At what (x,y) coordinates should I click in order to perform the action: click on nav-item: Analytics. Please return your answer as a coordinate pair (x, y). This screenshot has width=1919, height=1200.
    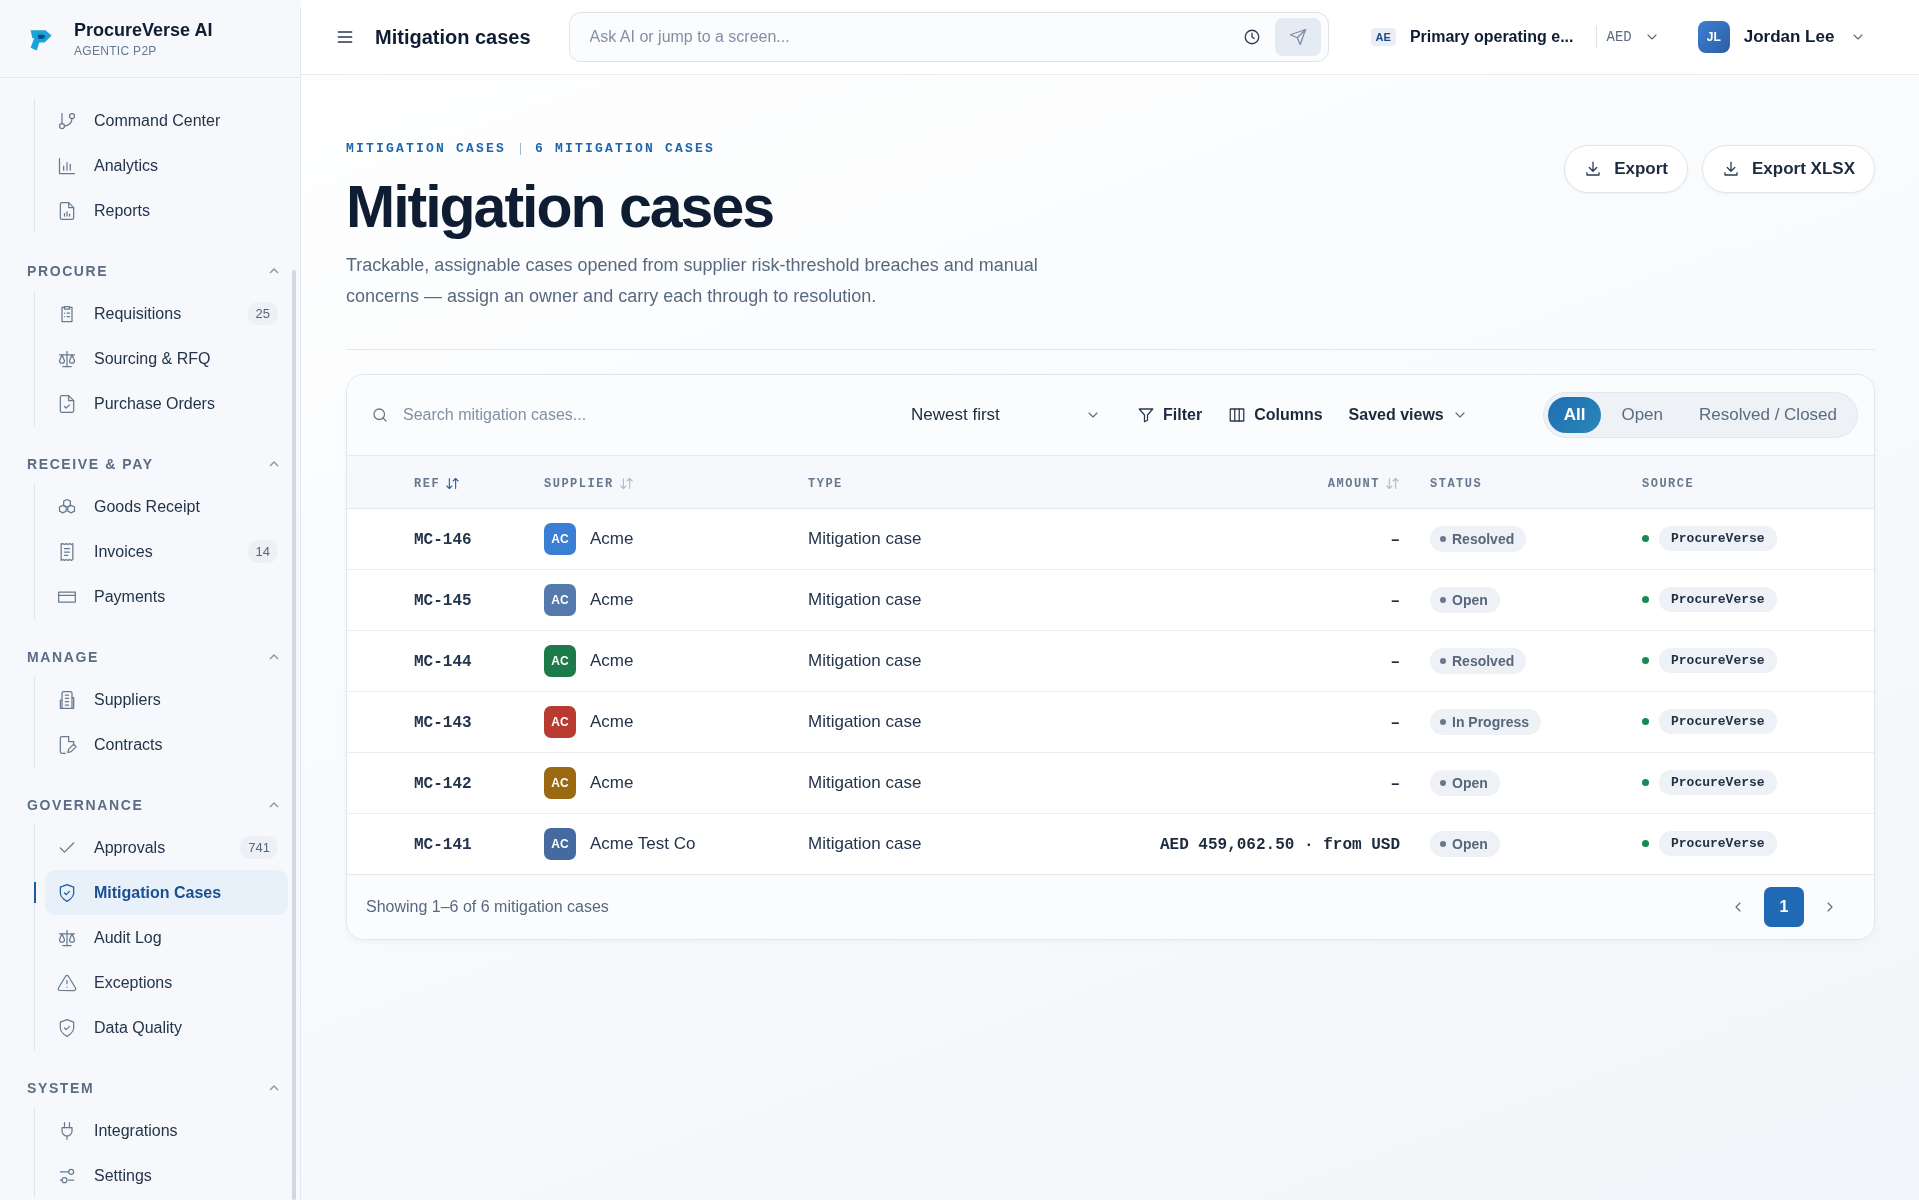
    Looking at the image, I should click on (166, 165).